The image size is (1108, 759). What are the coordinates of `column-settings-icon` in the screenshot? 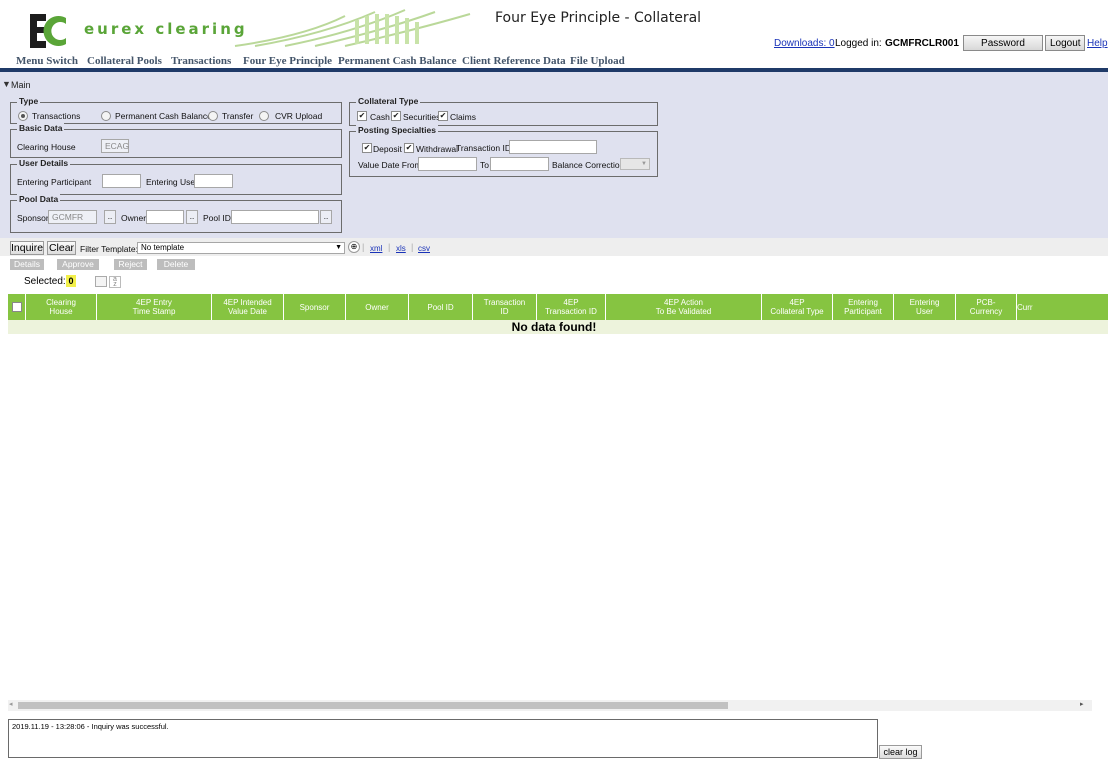 It's located at (101, 281).